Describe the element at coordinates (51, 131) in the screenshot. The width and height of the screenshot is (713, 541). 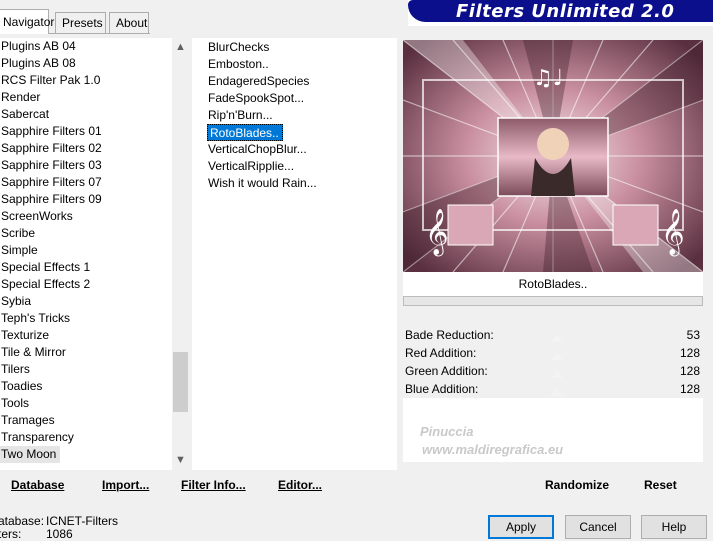
I see `category-item: Sapphire Filters 01` at that location.